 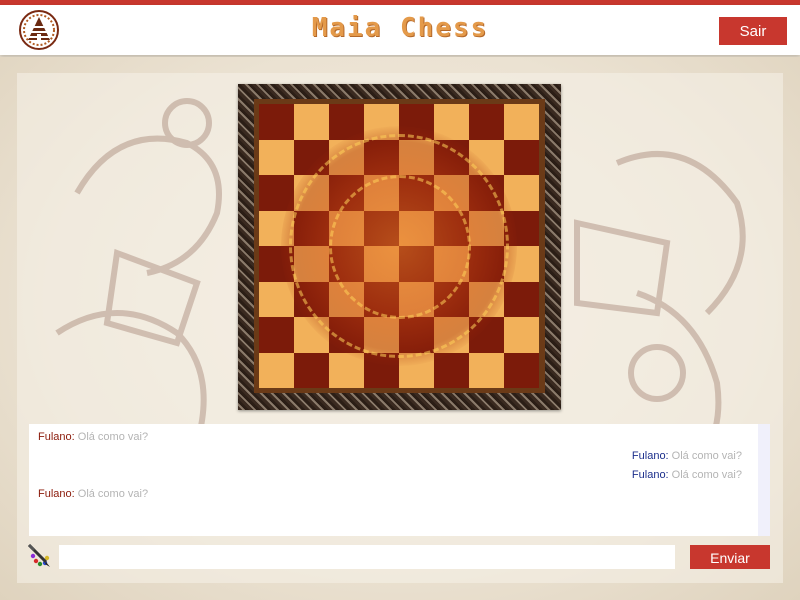 What do you see at coordinates (764, 480) in the screenshot?
I see `chat-scrollbar` at bounding box center [764, 480].